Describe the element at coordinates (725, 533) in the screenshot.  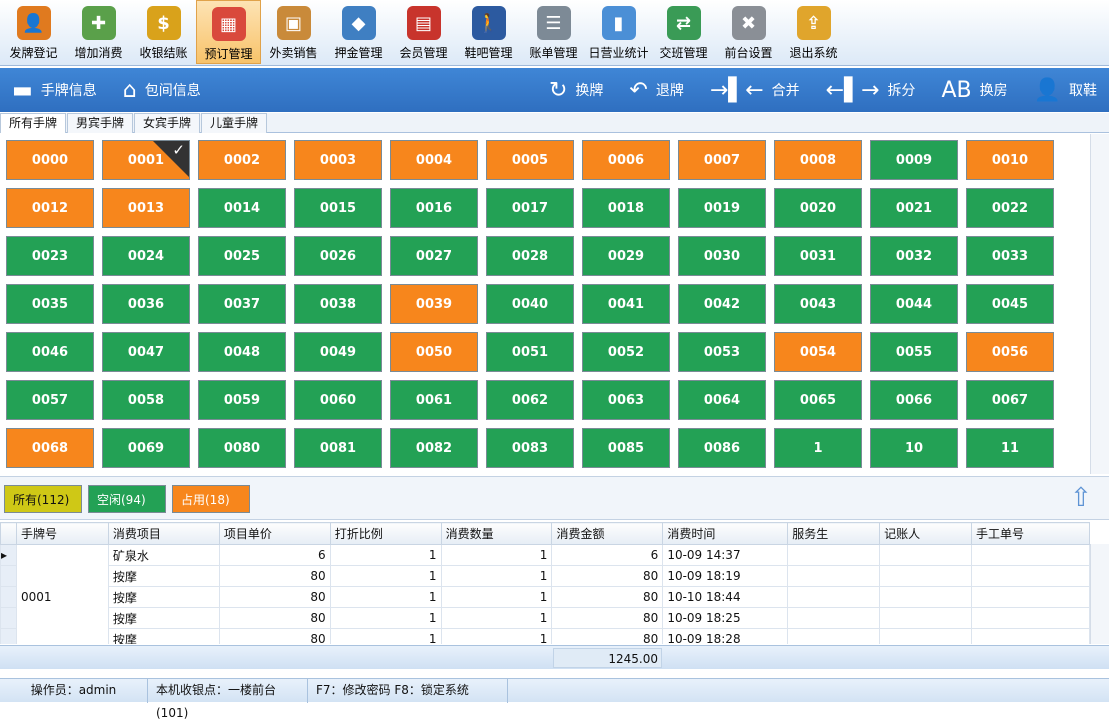
I see `column-header: 消费时间` at that location.